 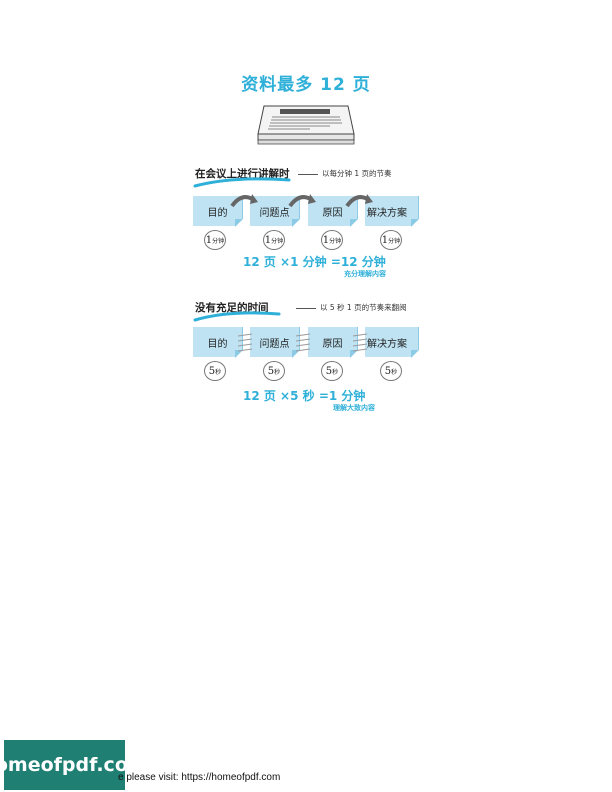 What do you see at coordinates (275, 342) in the screenshot?
I see `card-problem: 问题点` at bounding box center [275, 342].